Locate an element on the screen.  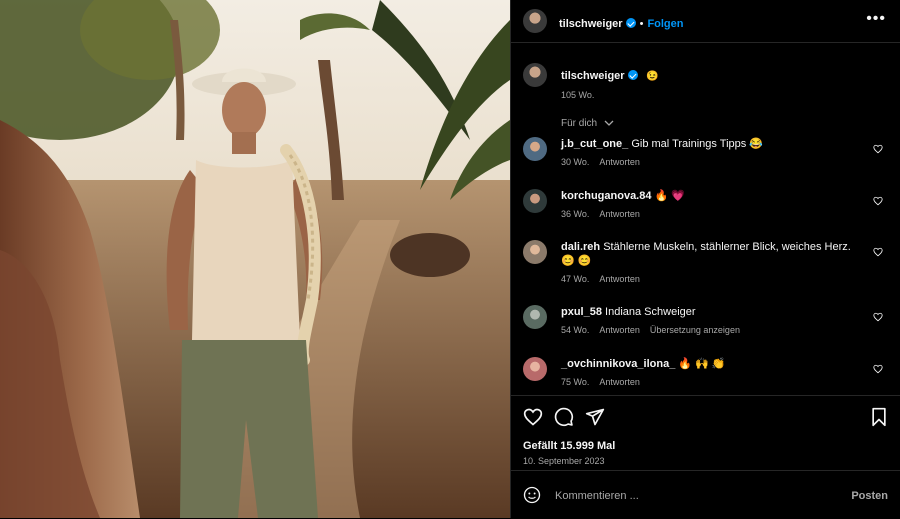
caption-username: tilschweiger is located at coordinates (593, 76).